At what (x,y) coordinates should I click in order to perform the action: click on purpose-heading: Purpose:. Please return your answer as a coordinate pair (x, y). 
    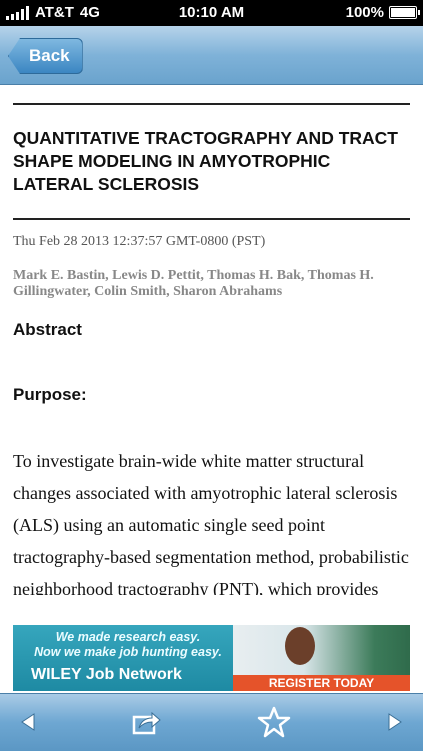
    Looking at the image, I should click on (50, 394).